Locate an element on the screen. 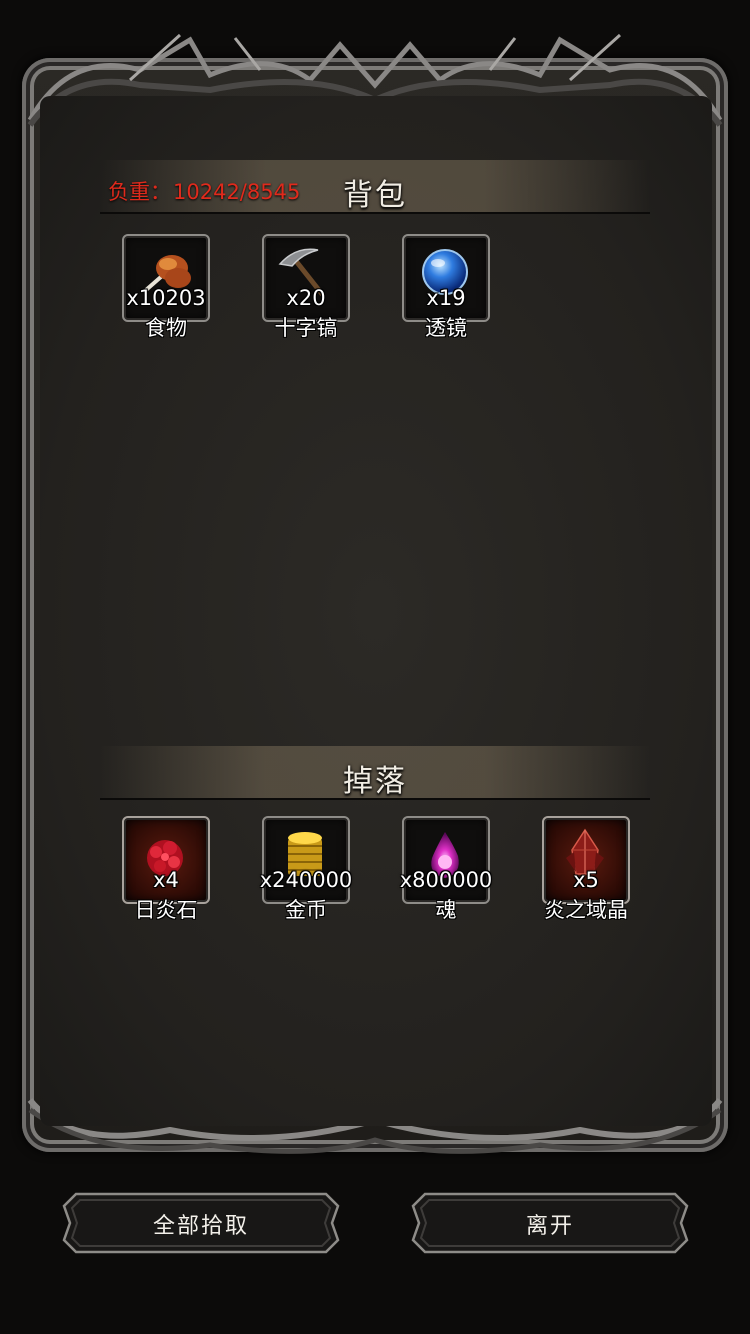 The image size is (750, 1334). backpack-slot-pickaxe: x20 十字镐 is located at coordinates (306, 287).